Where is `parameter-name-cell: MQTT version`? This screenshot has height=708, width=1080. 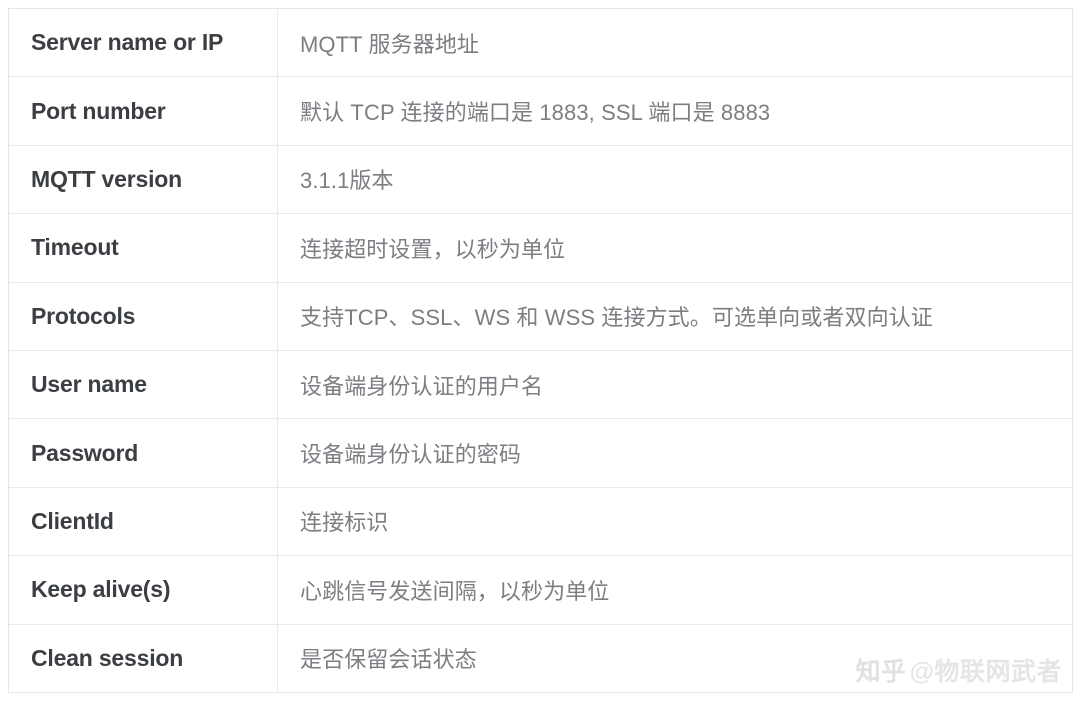
parameter-name-cell: MQTT version is located at coordinates (143, 179).